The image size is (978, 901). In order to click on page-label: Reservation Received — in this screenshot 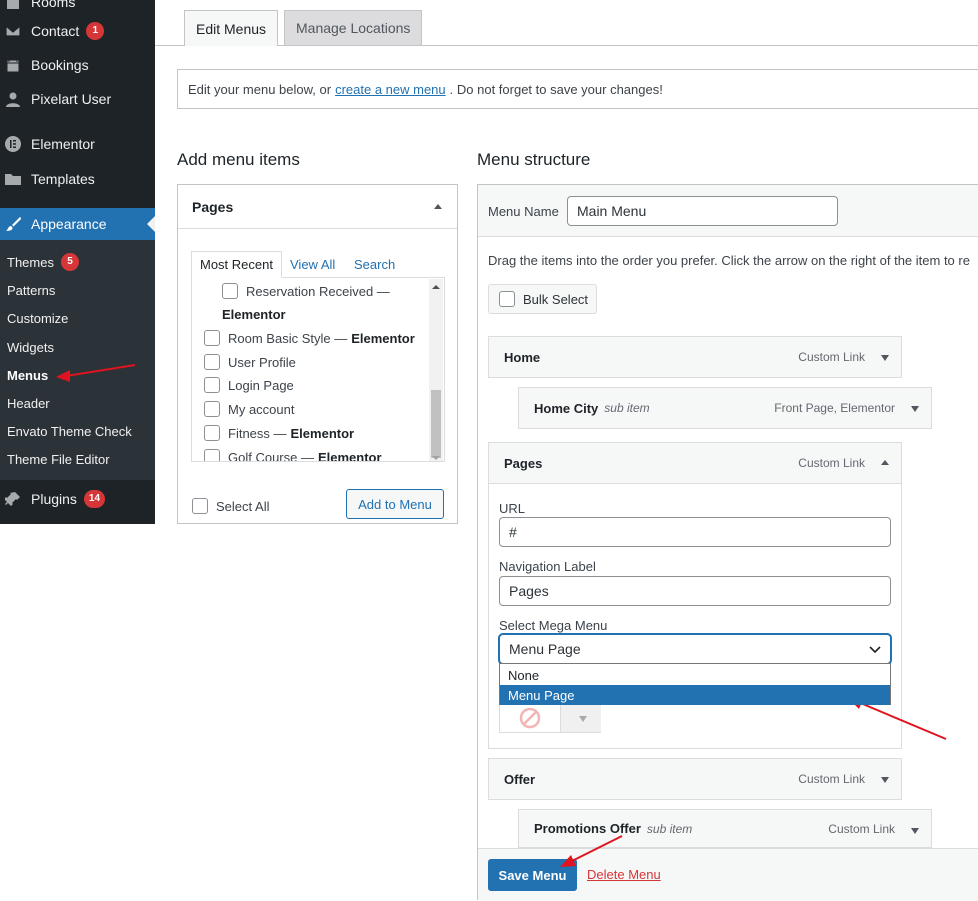, I will do `click(318, 291)`.